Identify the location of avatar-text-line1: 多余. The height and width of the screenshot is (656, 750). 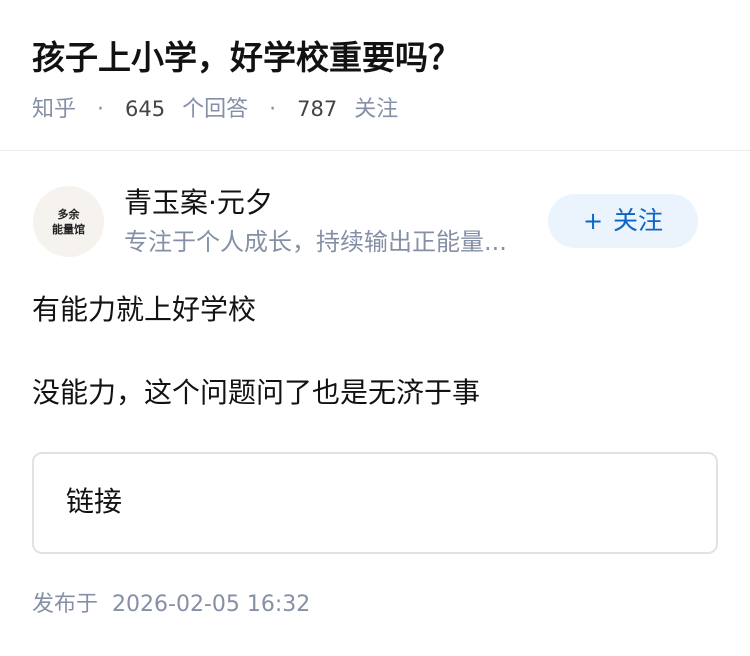
(68, 214).